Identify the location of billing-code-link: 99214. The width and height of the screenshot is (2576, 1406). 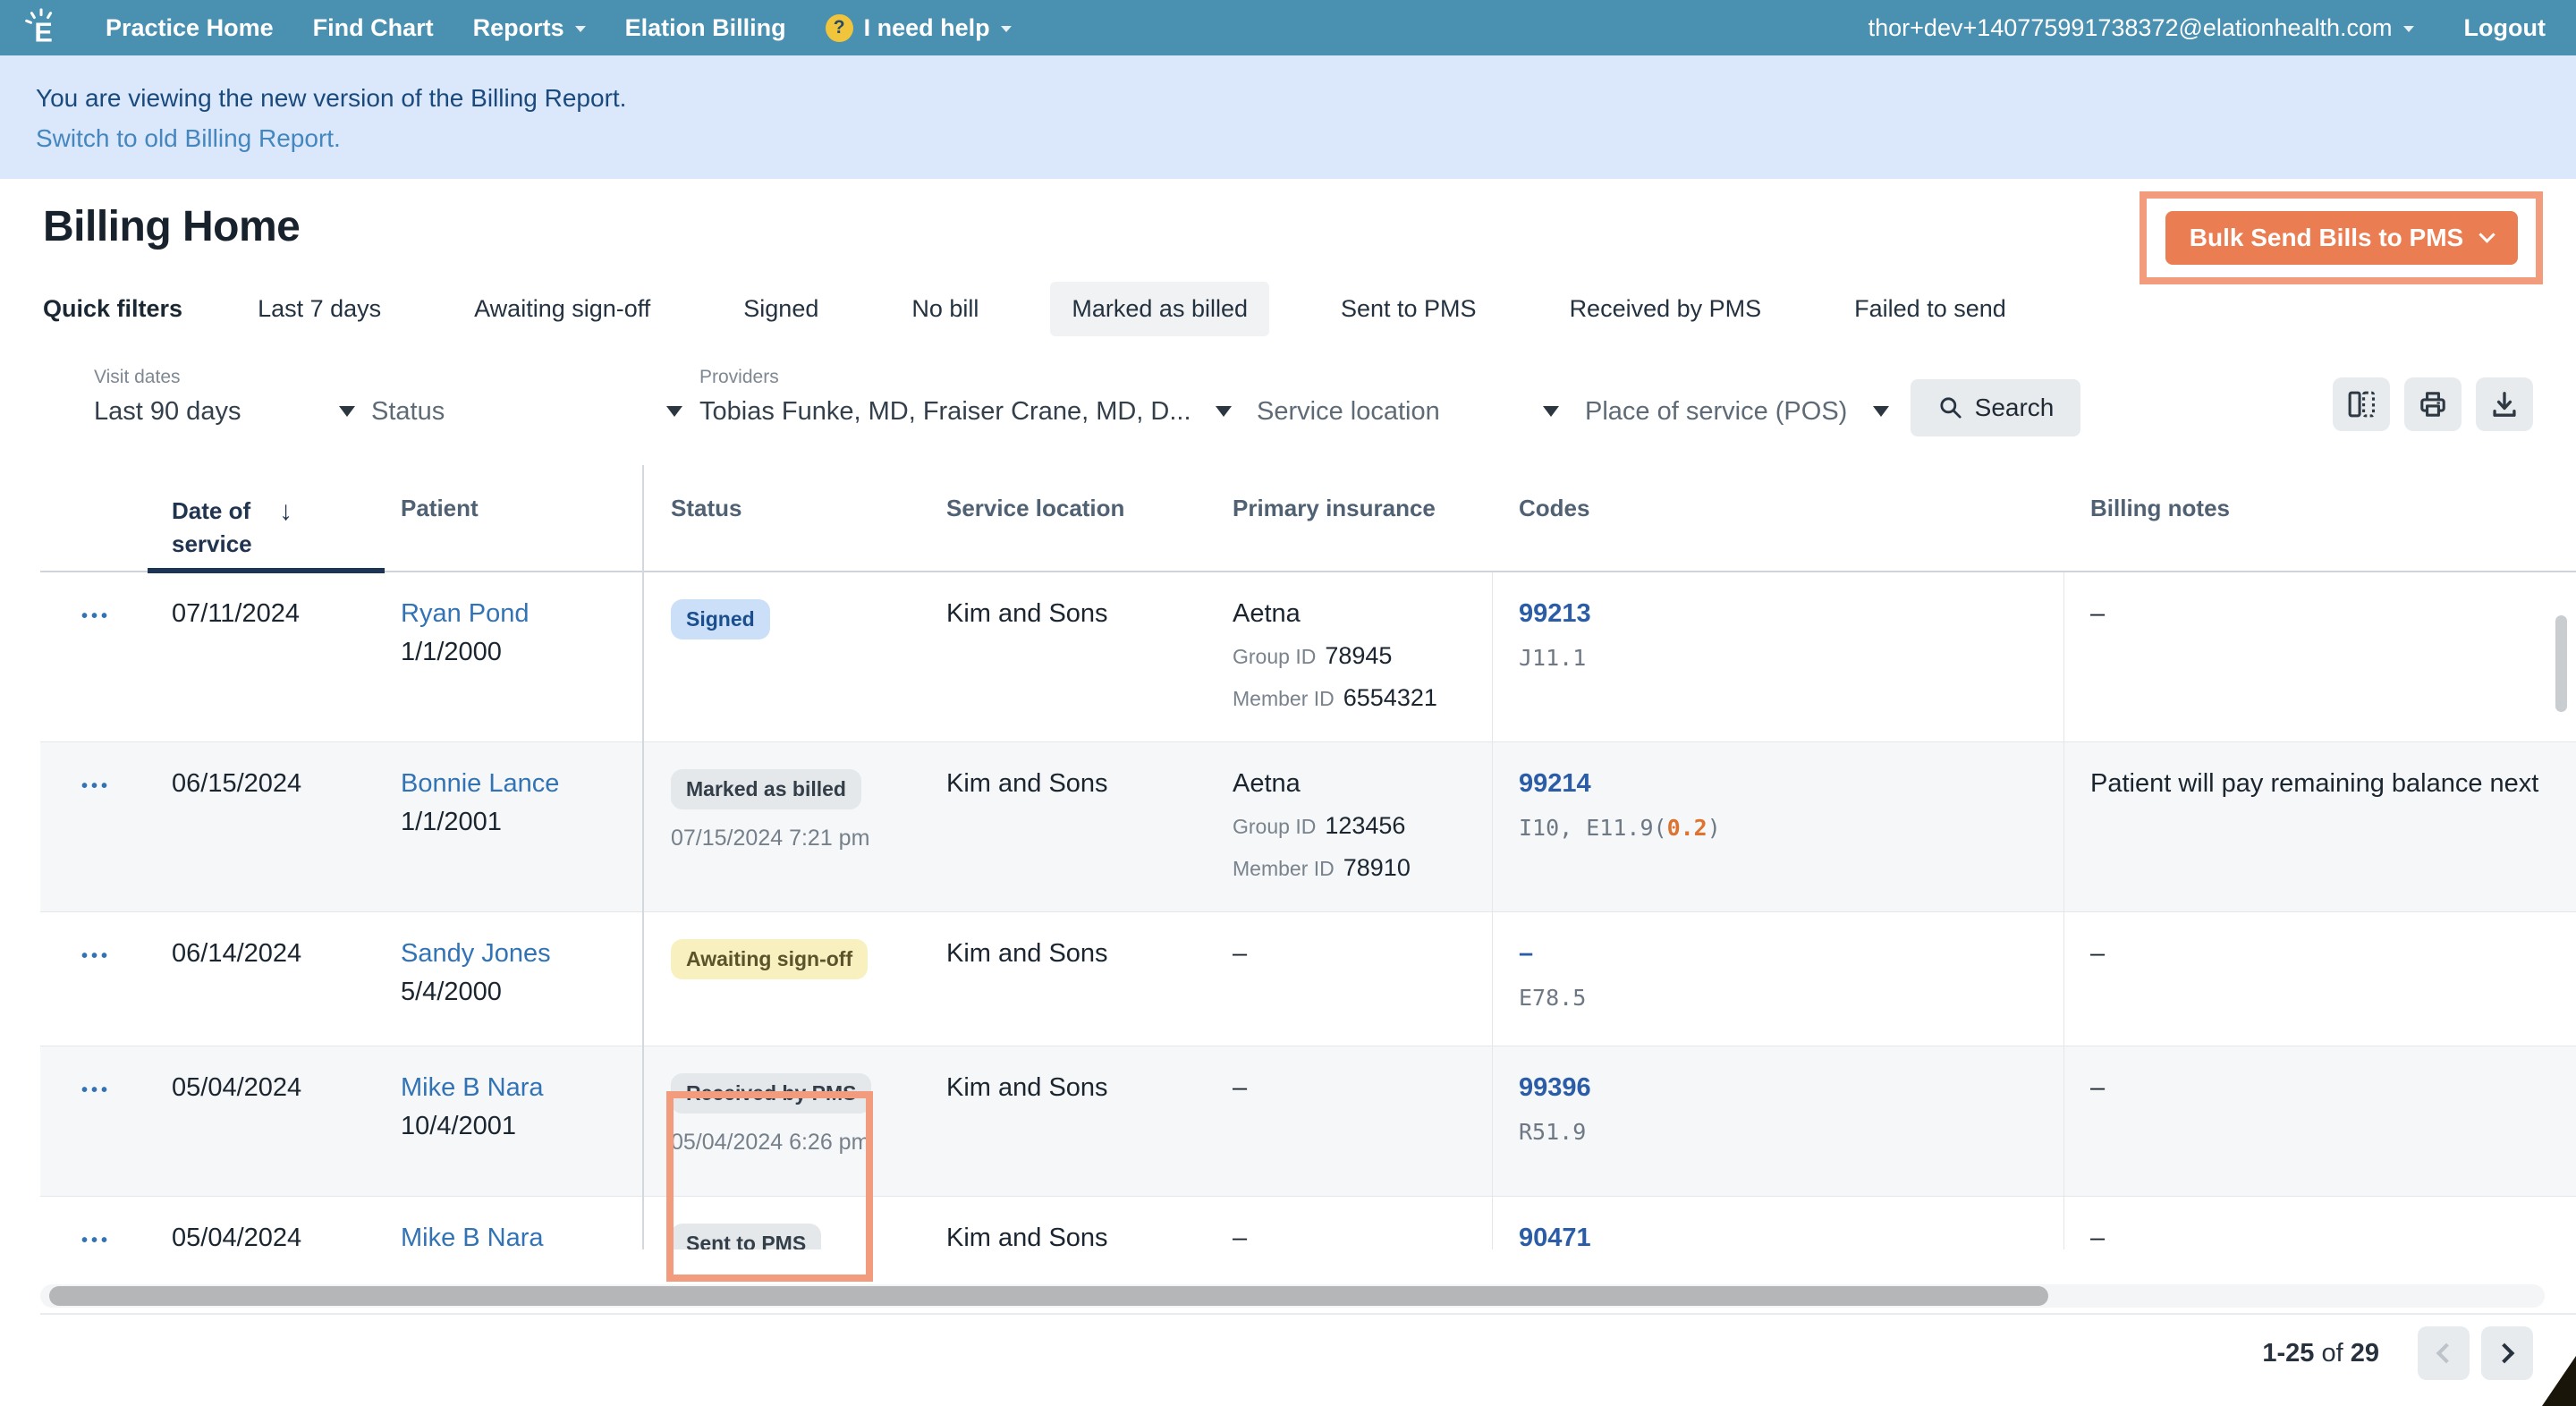
(1555, 784).